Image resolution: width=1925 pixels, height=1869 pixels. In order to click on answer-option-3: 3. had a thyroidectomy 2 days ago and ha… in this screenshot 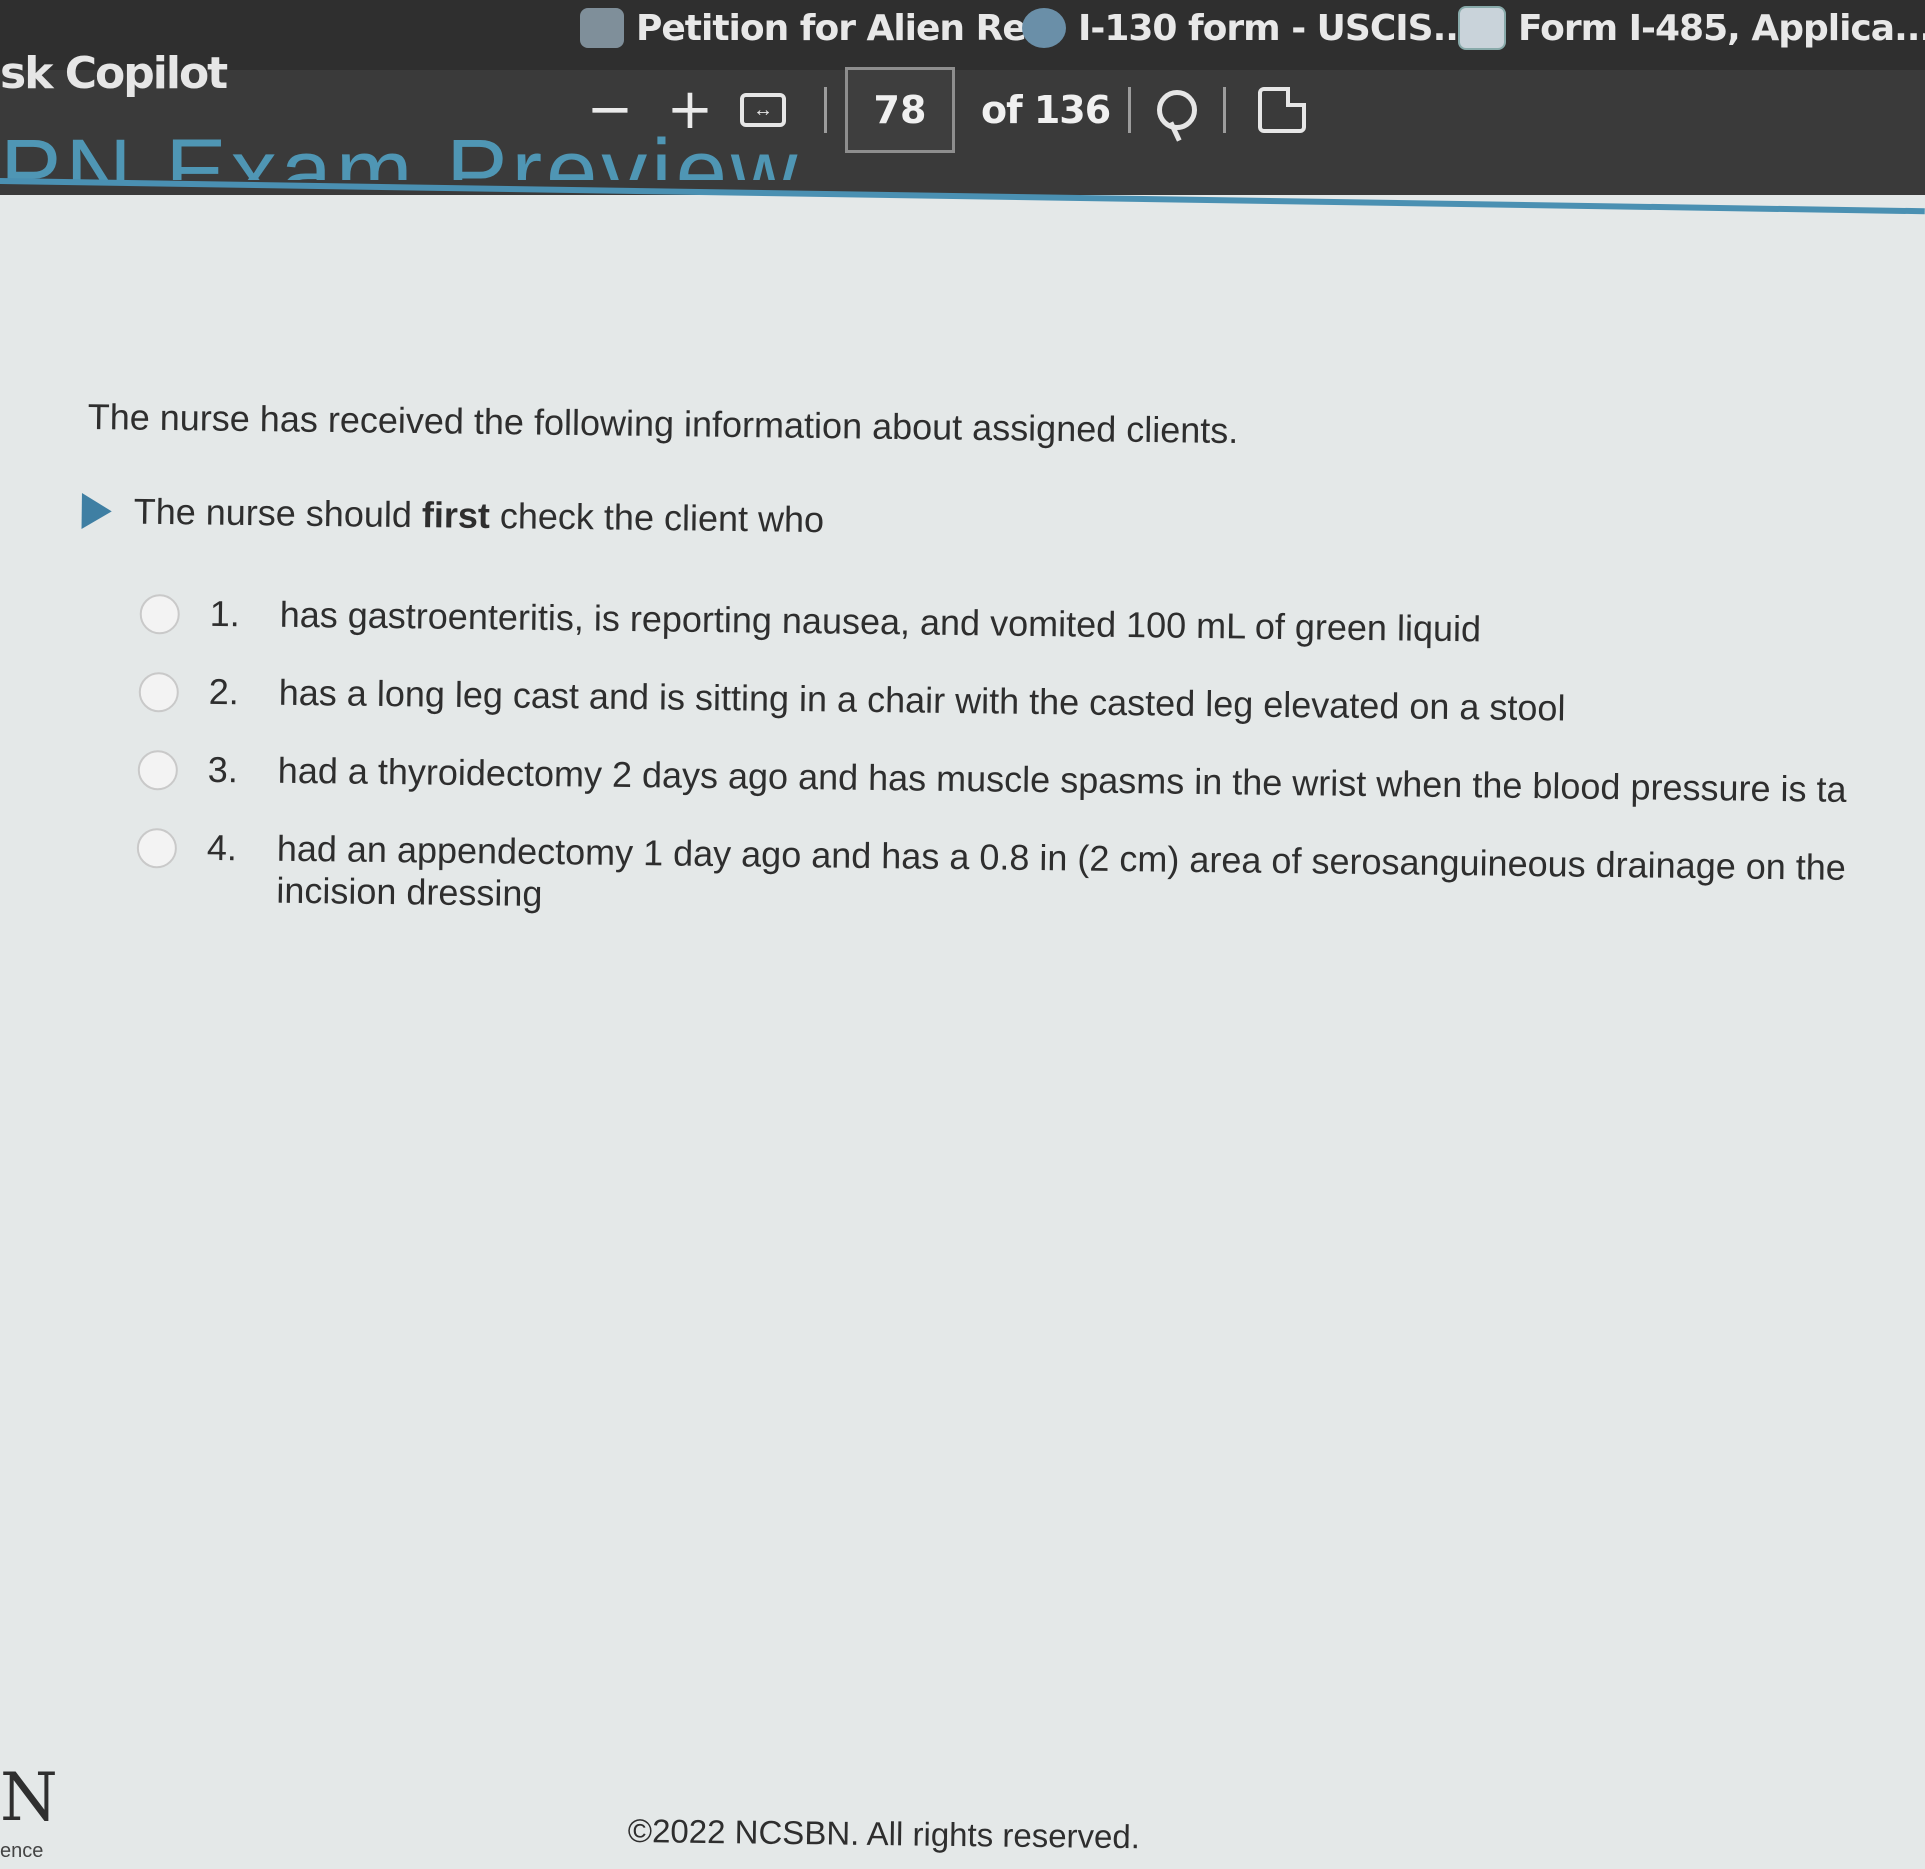, I will do `click(1031, 780)`.